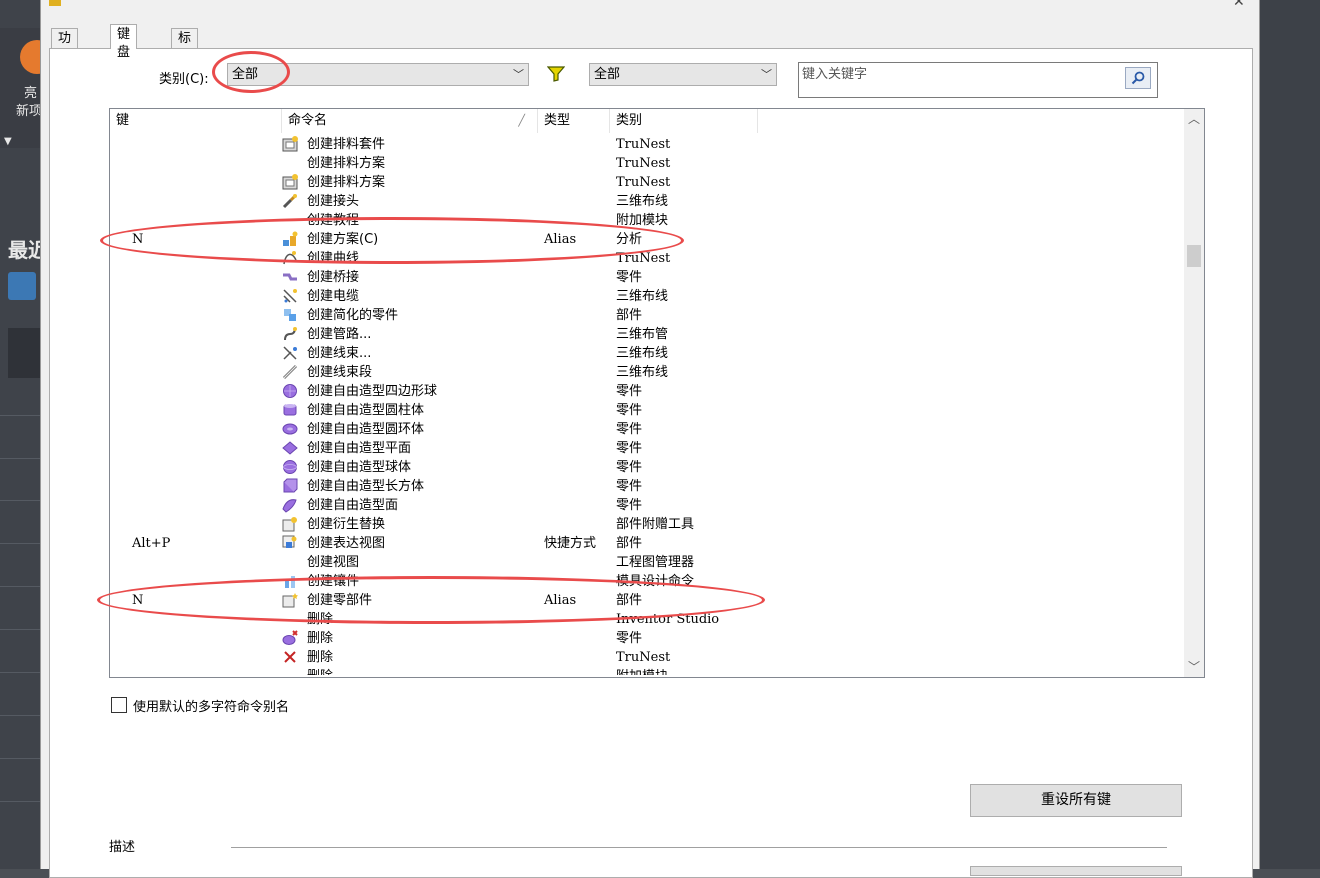 This screenshot has height=878, width=1320. What do you see at coordinates (290, 429) in the screenshot?
I see `freeform-torus-icon` at bounding box center [290, 429].